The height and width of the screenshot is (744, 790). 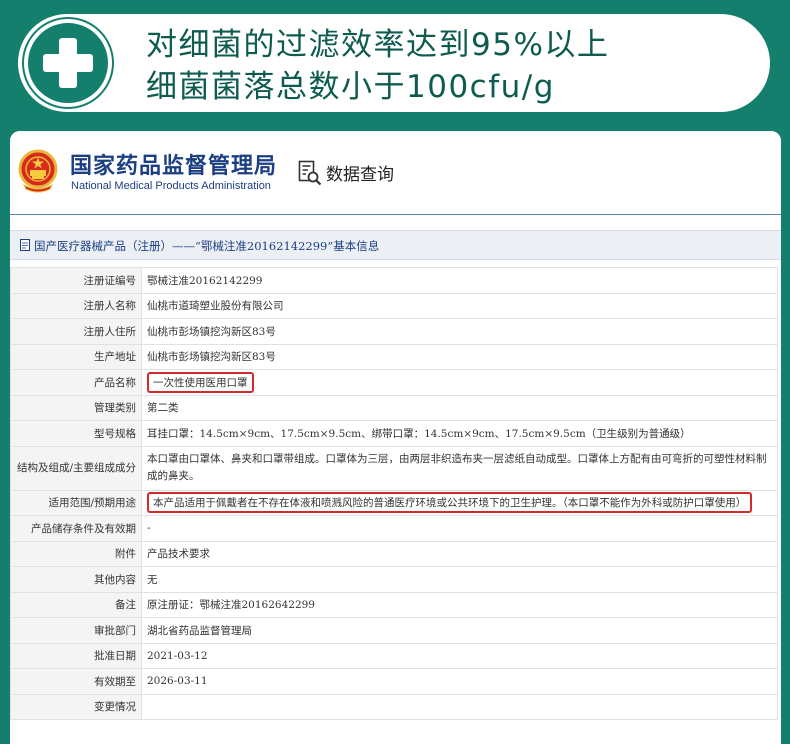 I want to click on field-value: 第二类, so click(x=459, y=407).